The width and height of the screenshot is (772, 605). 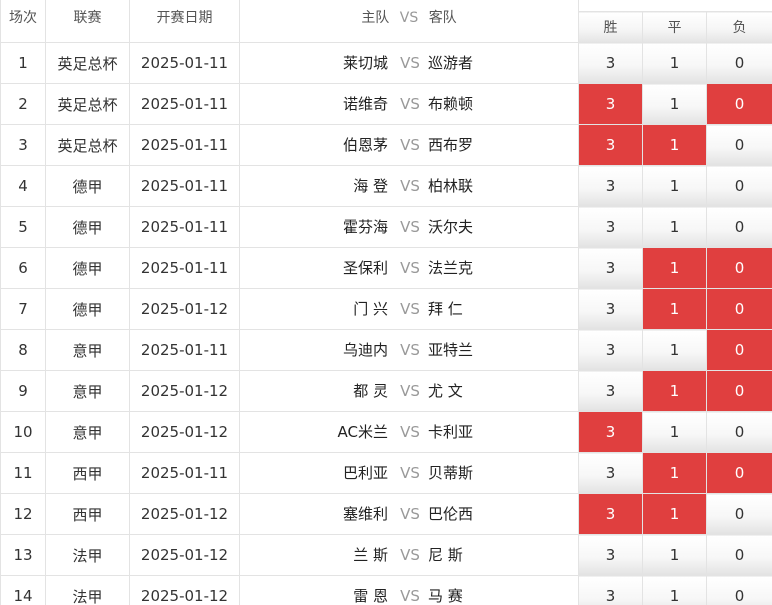 What do you see at coordinates (386, 514) in the screenshot?
I see `table-row: 12 西甲 2025-01-12 塞维利 VS 巴伦西 3 1 0` at bounding box center [386, 514].